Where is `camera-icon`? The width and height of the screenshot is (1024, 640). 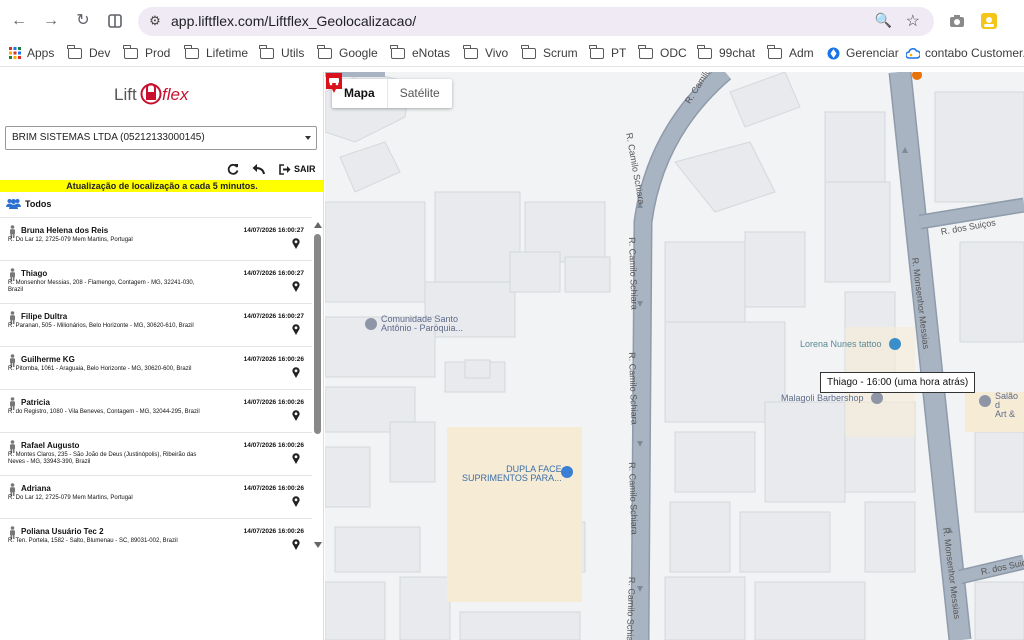
camera-icon is located at coordinates (957, 21).